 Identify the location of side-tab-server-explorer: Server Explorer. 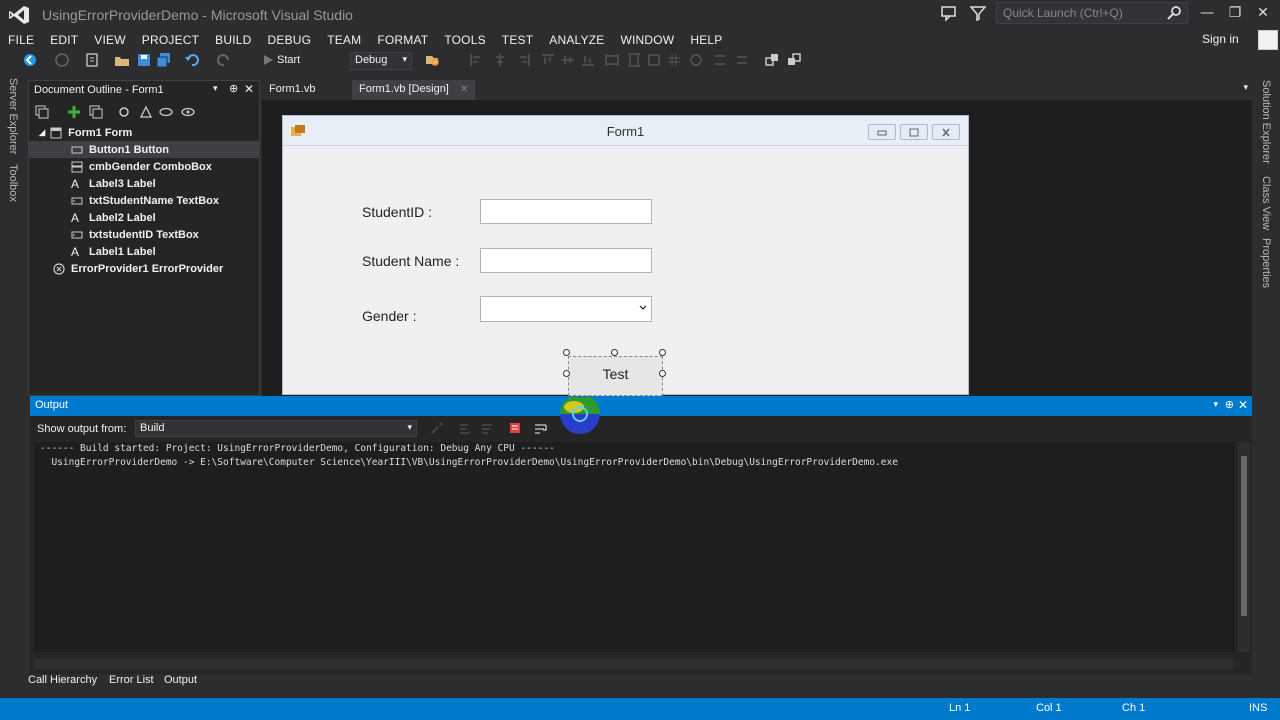
(13, 116).